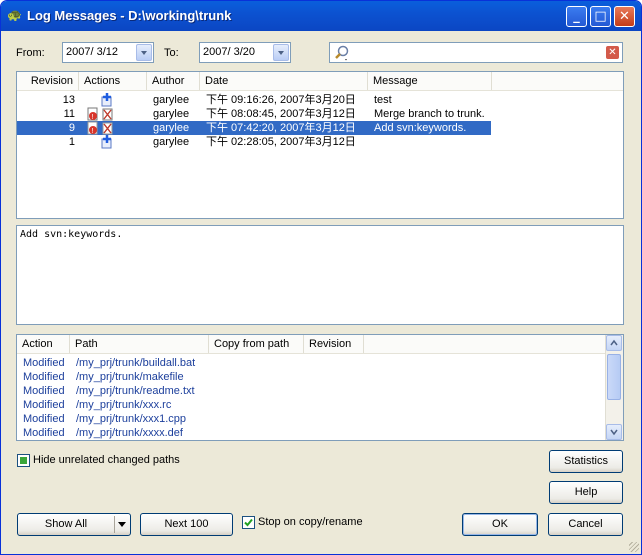 Image resolution: width=642 pixels, height=555 pixels. What do you see at coordinates (256, 344) in the screenshot?
I see `column-header-copy-from-path: Copy from path` at bounding box center [256, 344].